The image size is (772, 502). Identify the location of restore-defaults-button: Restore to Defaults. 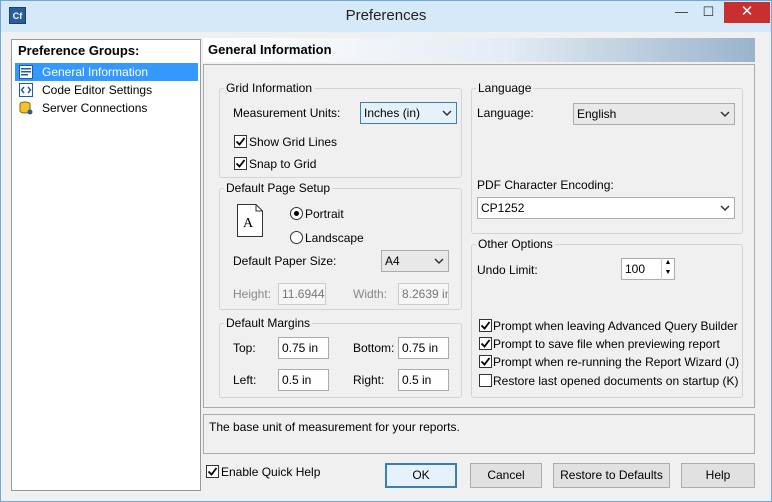
(611, 475).